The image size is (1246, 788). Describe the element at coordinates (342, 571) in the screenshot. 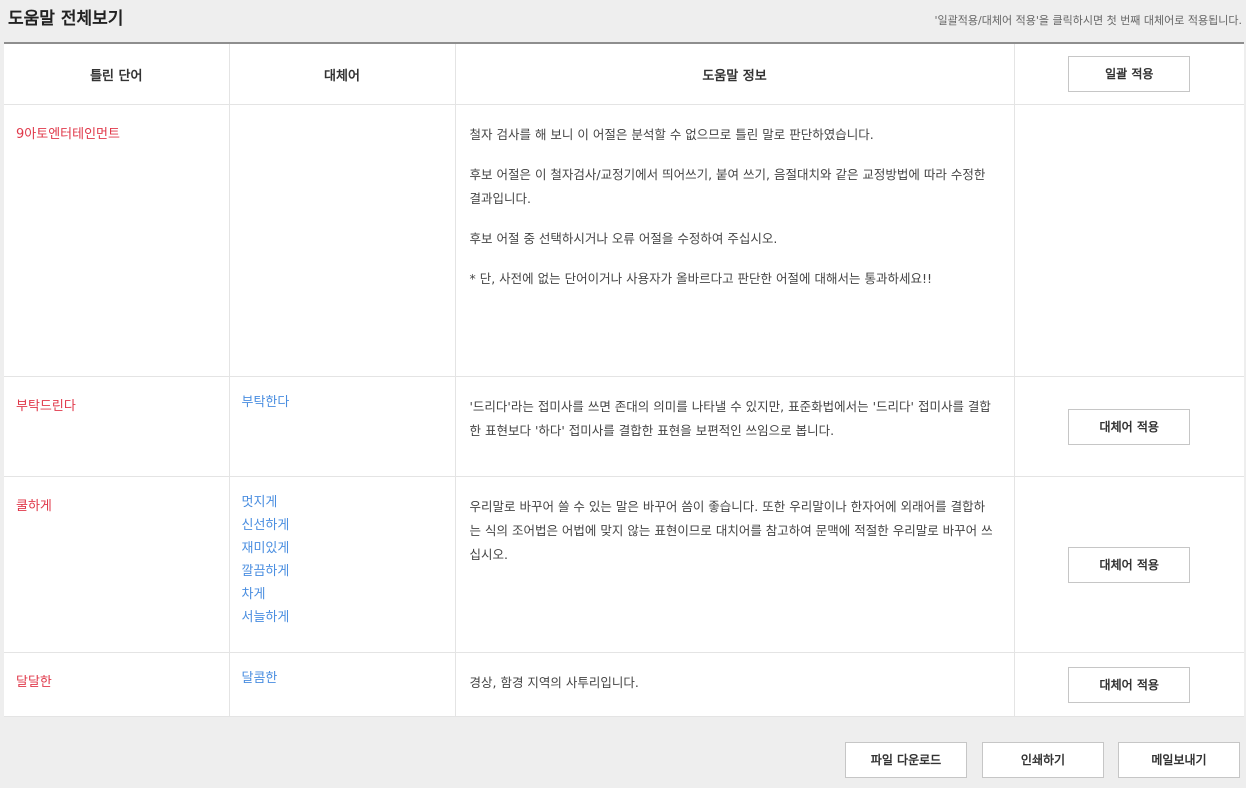

I see `substitute-link: 깔끔하게` at that location.